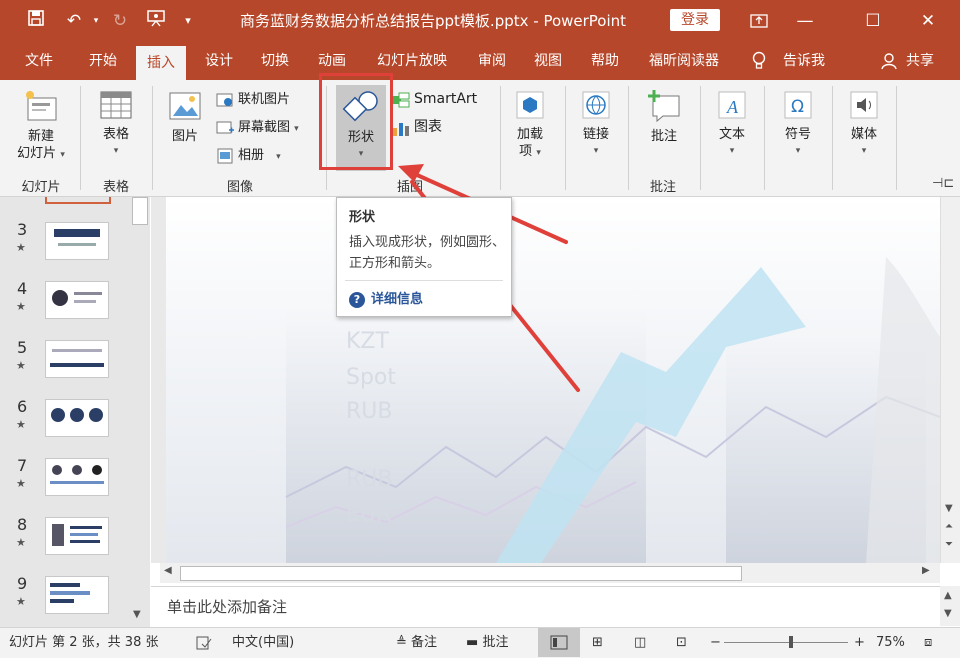 The image size is (960, 661). Describe the element at coordinates (597, 642) in the screenshot. I see `slide-sorter-view-icon: ⊞` at that location.